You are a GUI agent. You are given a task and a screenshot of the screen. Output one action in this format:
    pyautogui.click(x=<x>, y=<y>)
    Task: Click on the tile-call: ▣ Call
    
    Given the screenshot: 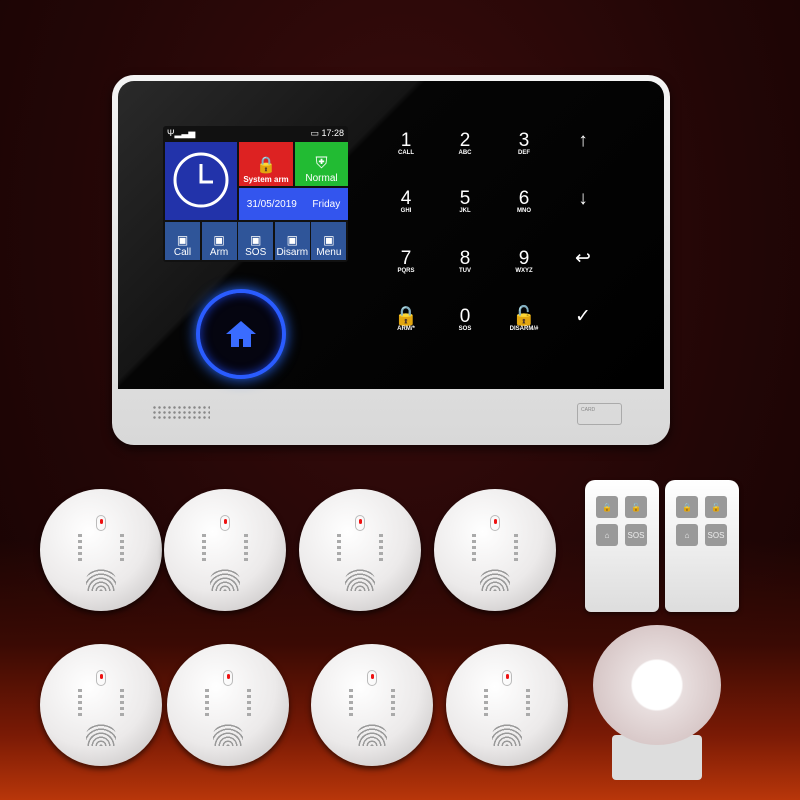 What is the action you would take?
    pyautogui.click(x=182, y=241)
    